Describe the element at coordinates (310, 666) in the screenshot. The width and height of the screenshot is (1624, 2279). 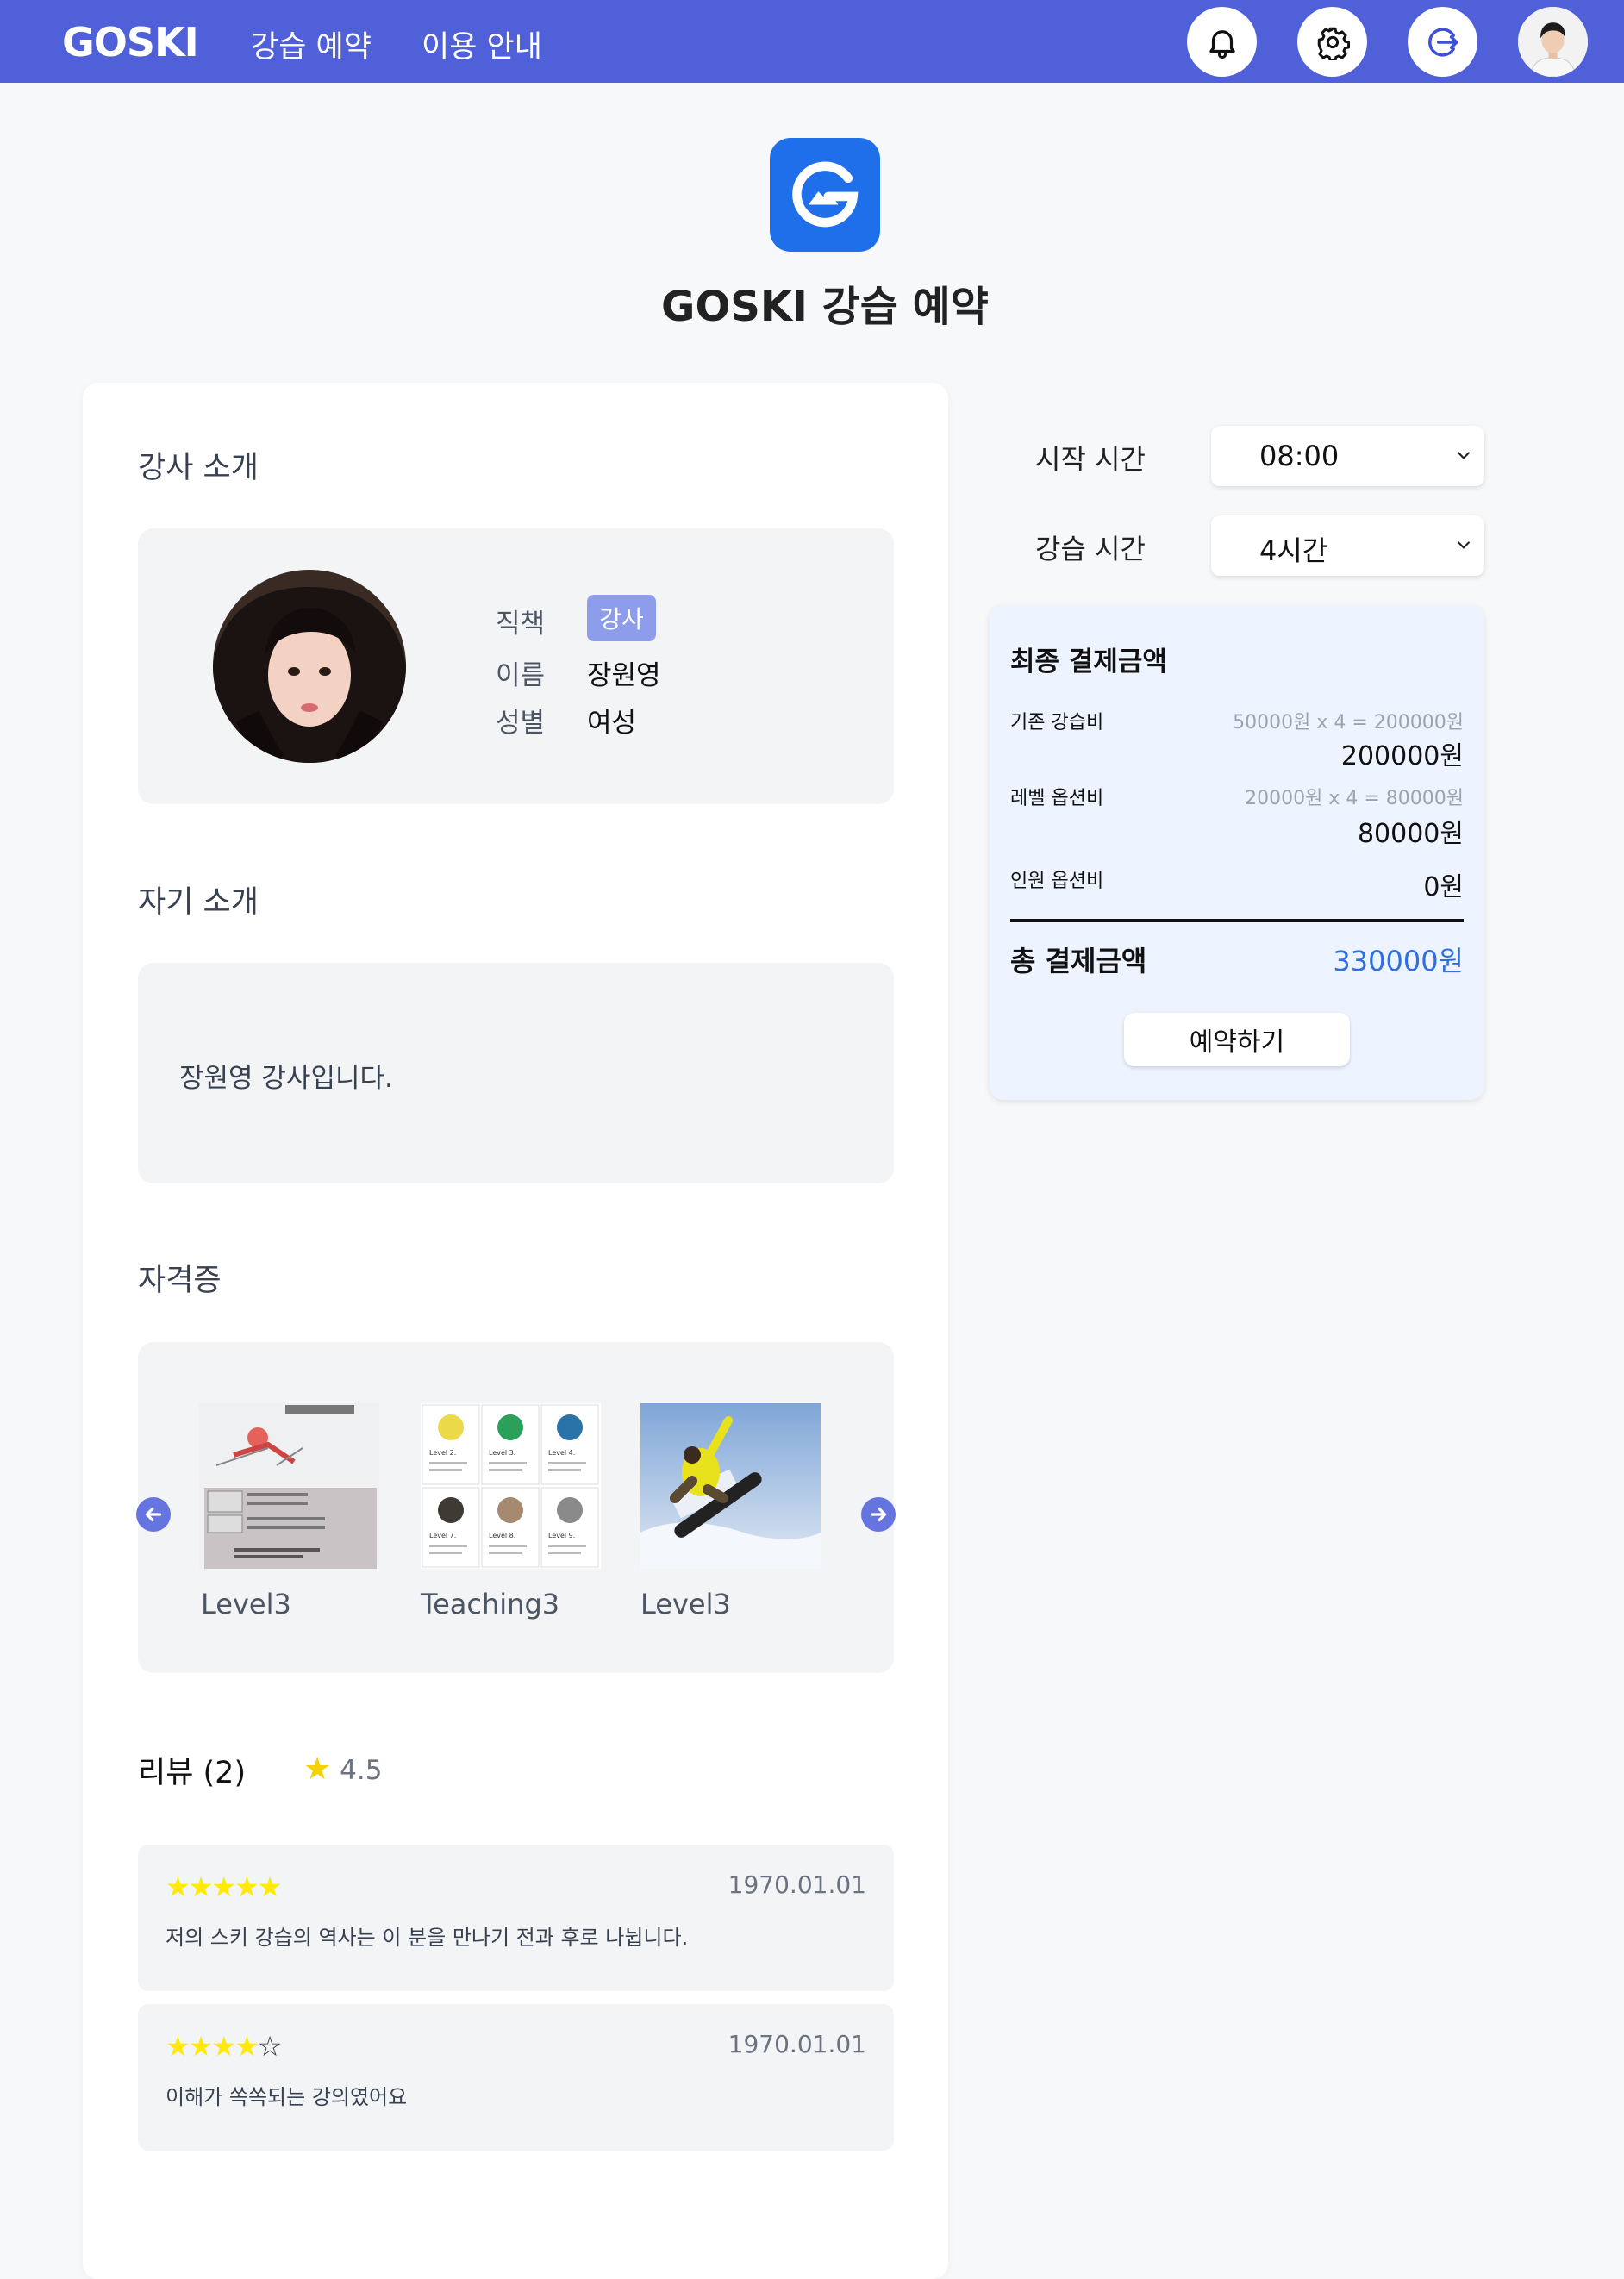
I see `instructor-photo` at that location.